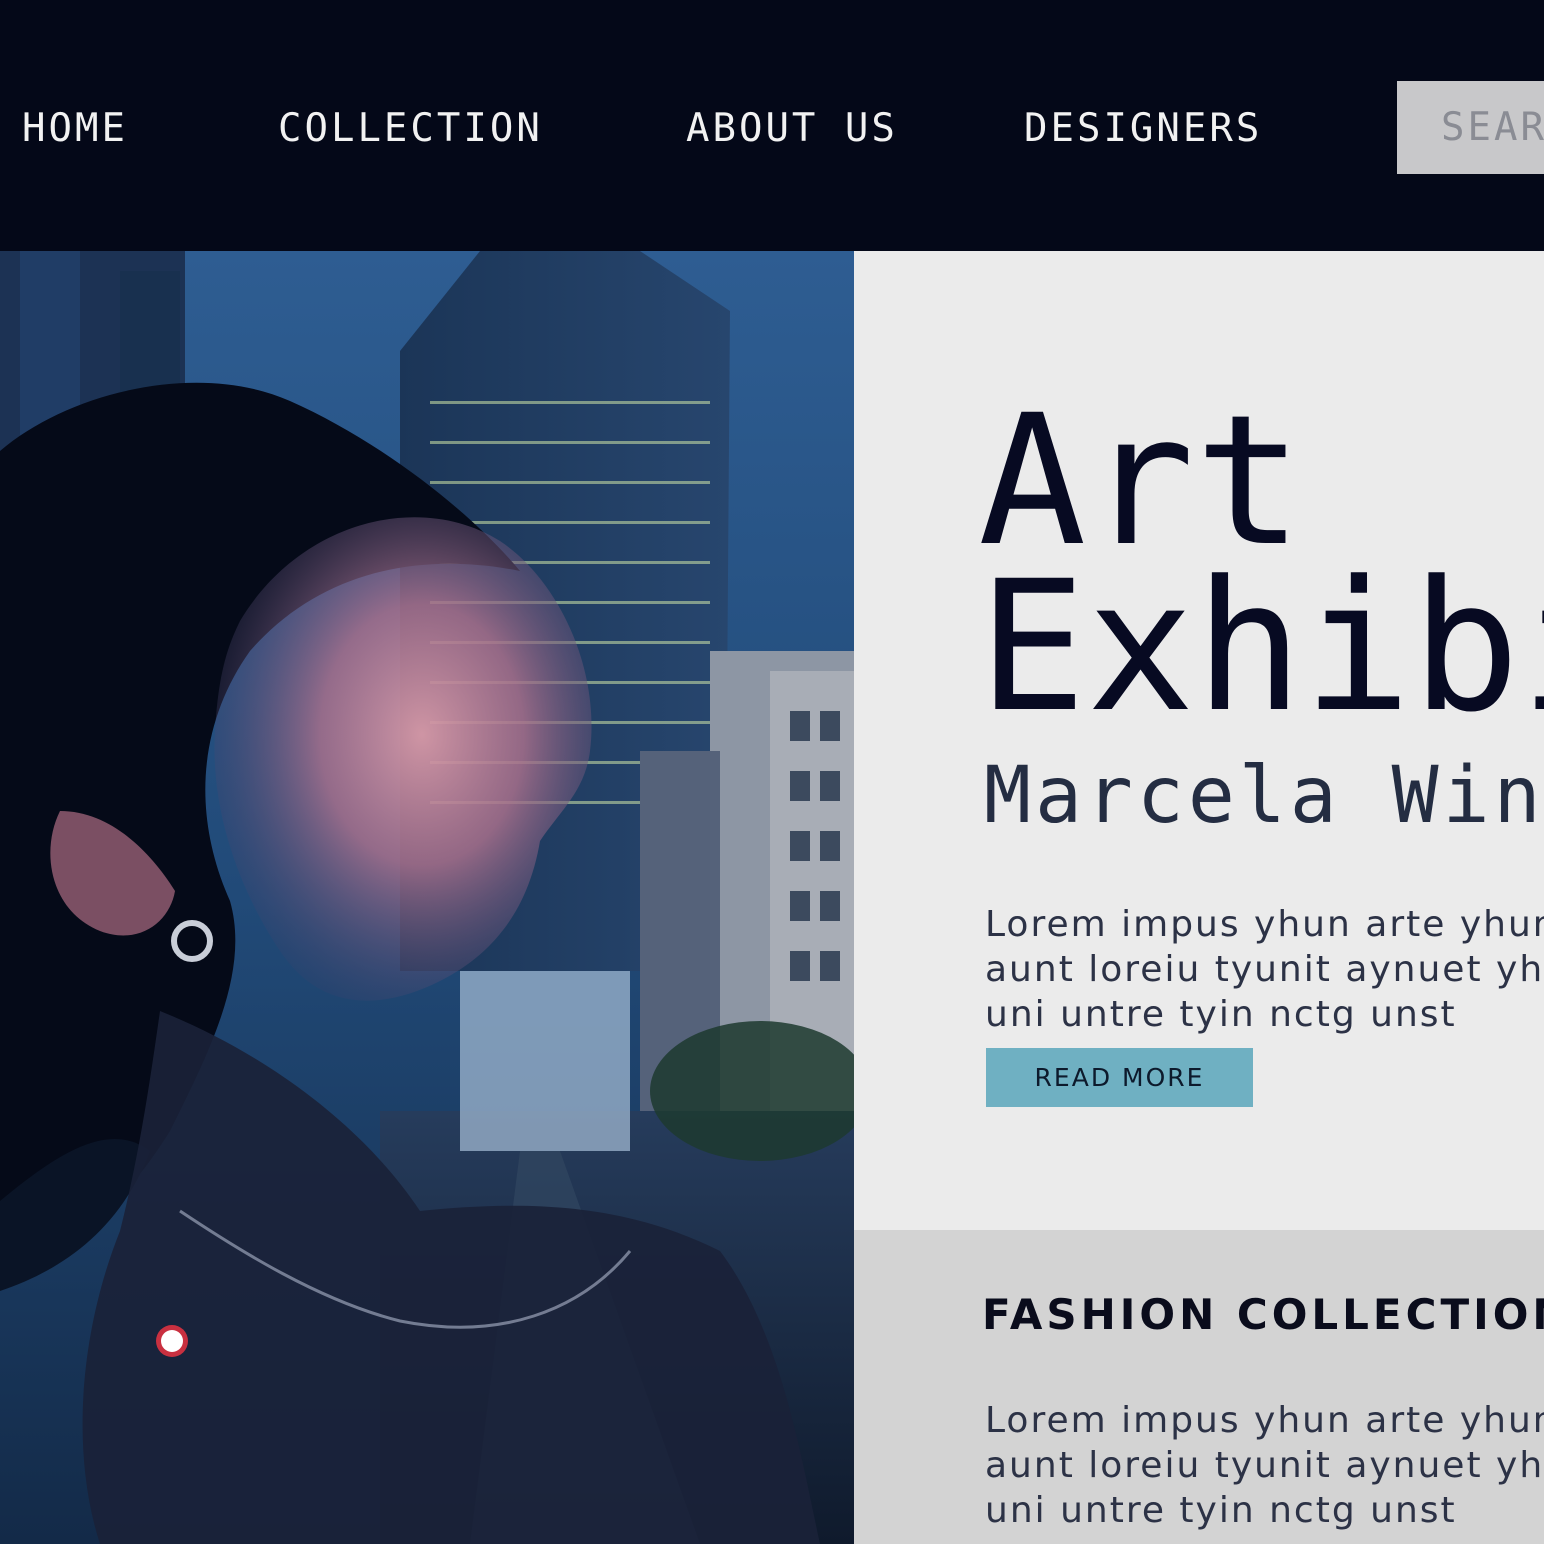  I want to click on page-title: Art Exhibition, so click(1261, 564).